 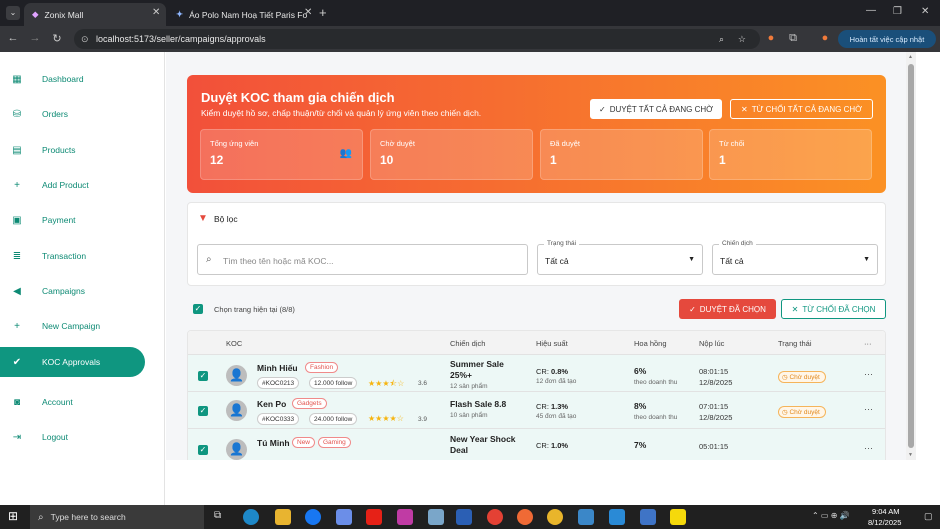 What do you see at coordinates (525, 517) in the screenshot?
I see `postman-icon` at bounding box center [525, 517].